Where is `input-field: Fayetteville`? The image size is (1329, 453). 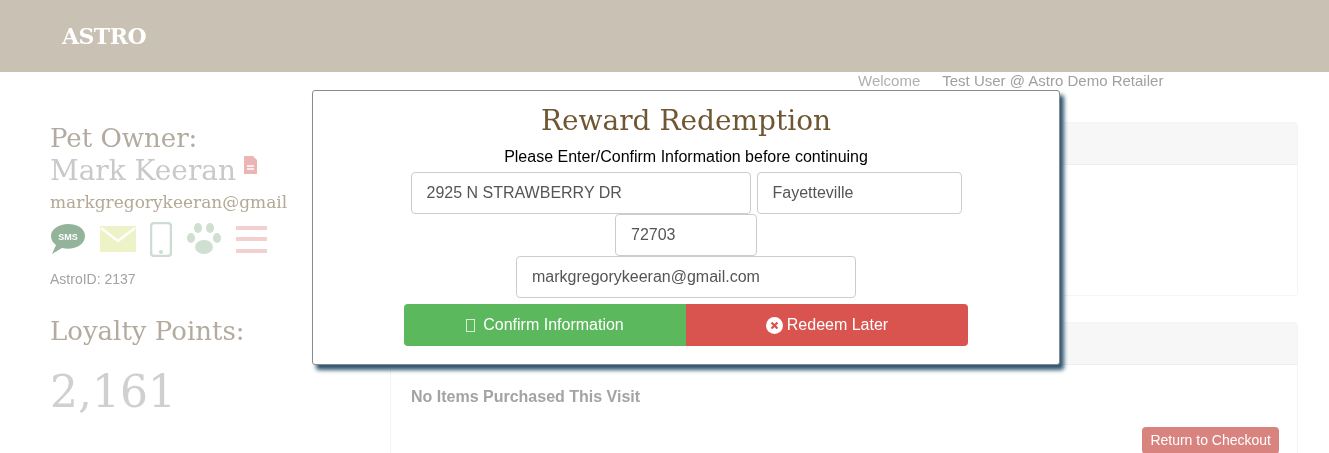 input-field: Fayetteville is located at coordinates (859, 193).